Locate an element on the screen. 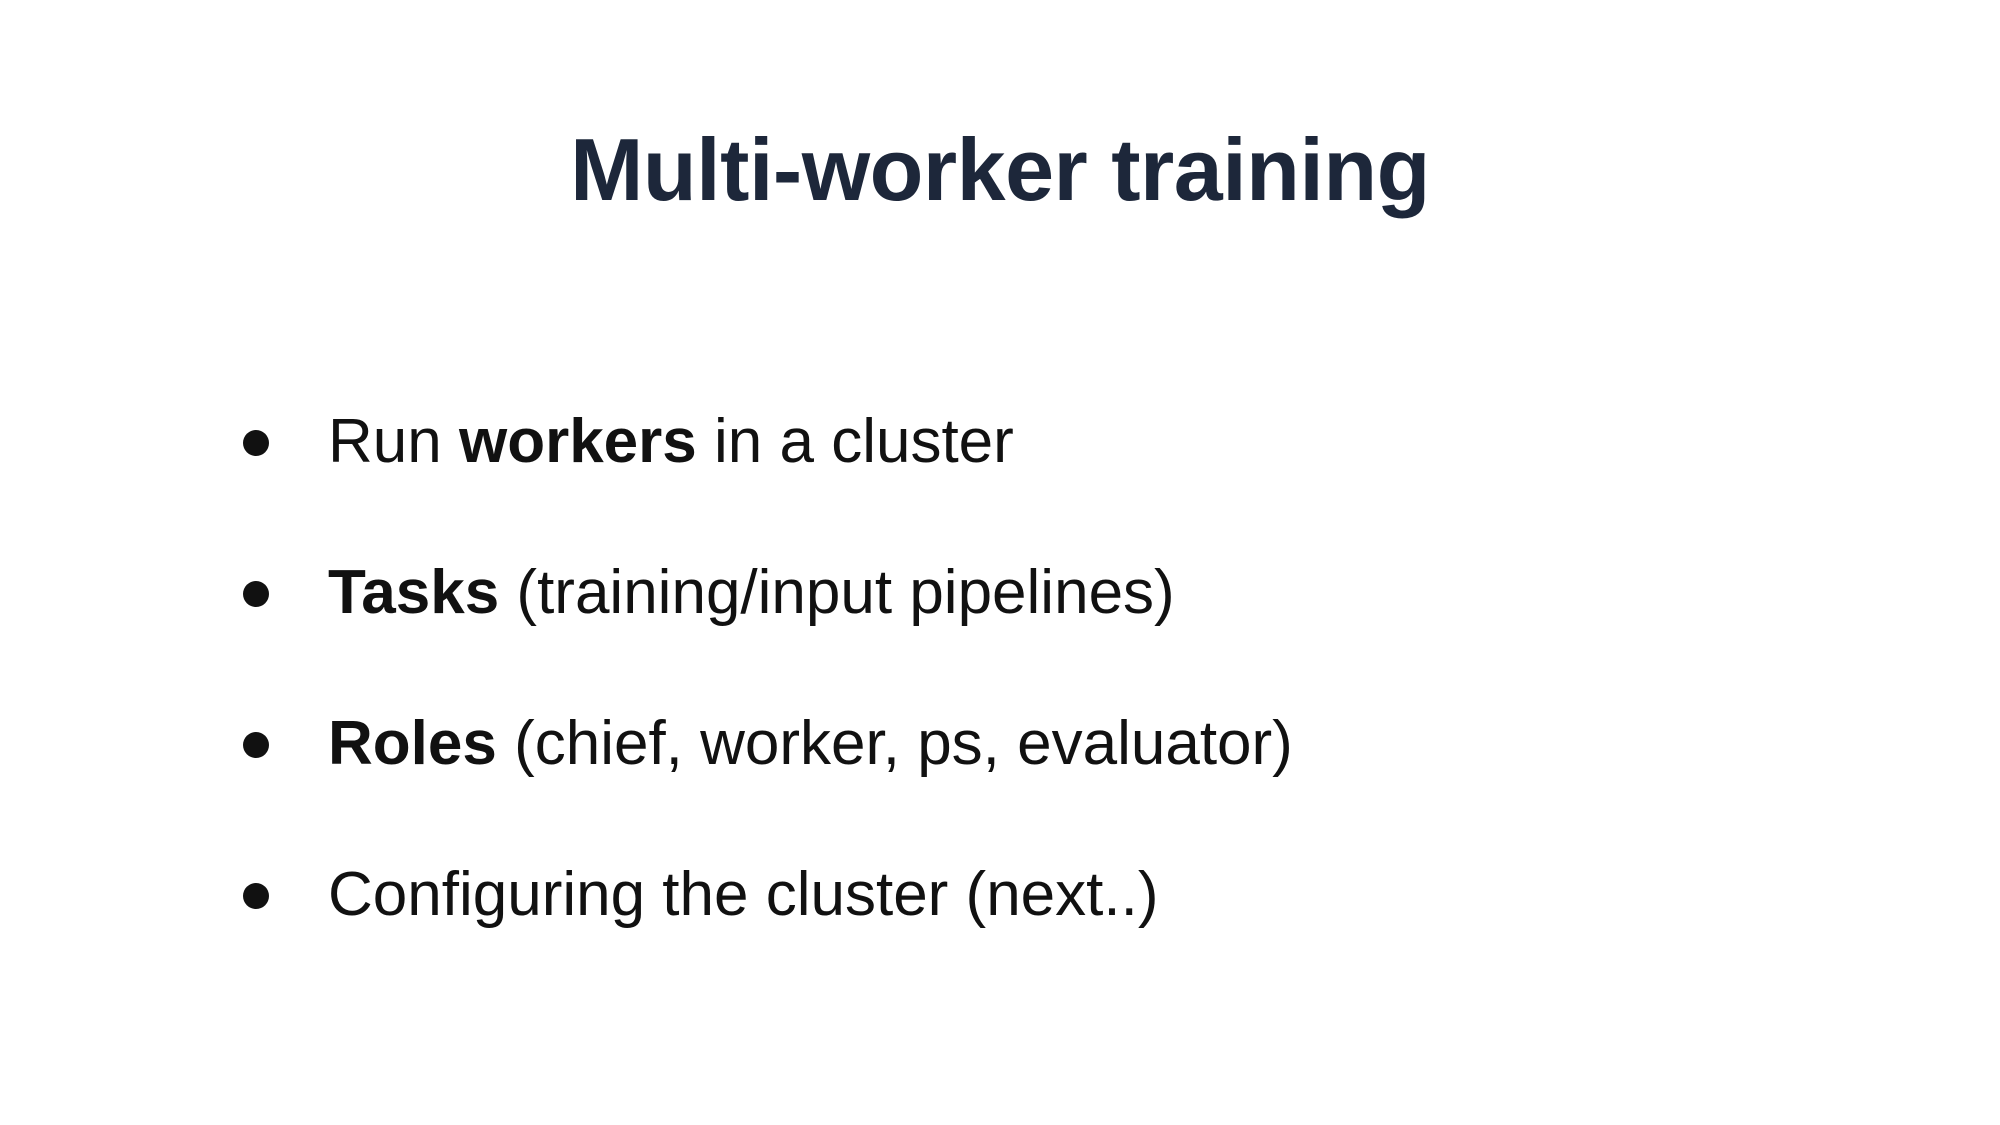 This screenshot has height=1125, width=2000. bullet-item-tasks: Tasks (training/input pipelines) is located at coordinates (1000, 593).